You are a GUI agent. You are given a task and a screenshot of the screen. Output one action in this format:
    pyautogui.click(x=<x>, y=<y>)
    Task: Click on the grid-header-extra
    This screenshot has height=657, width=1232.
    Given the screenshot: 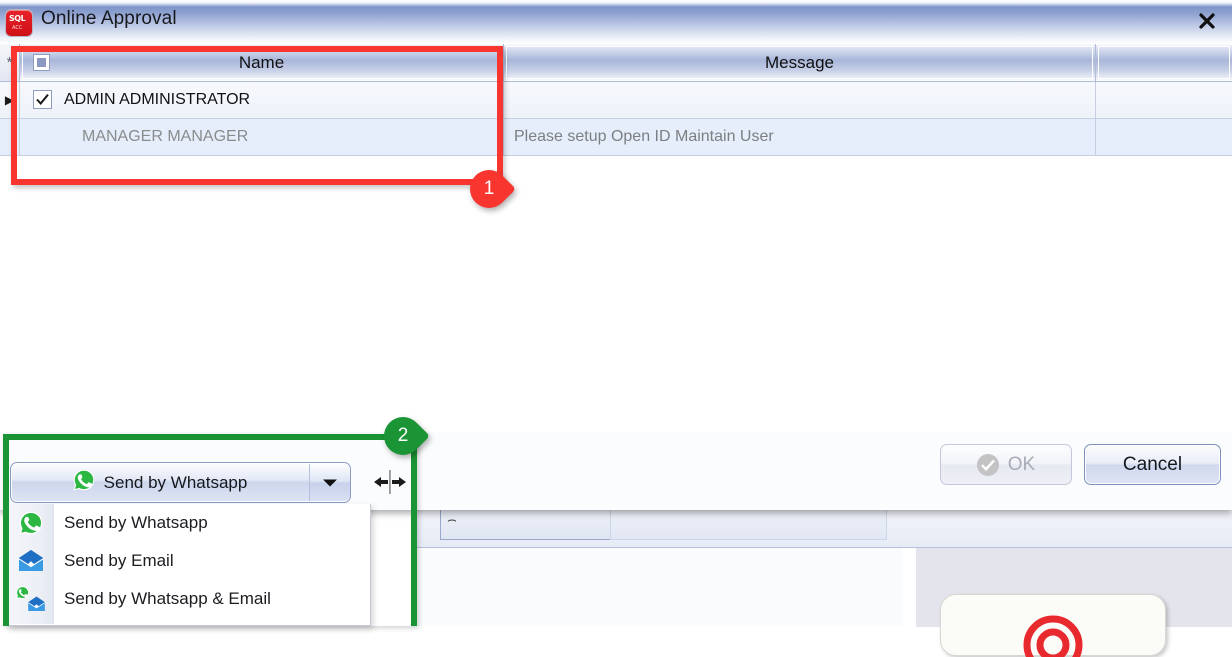 What is the action you would take?
    pyautogui.click(x=1164, y=63)
    